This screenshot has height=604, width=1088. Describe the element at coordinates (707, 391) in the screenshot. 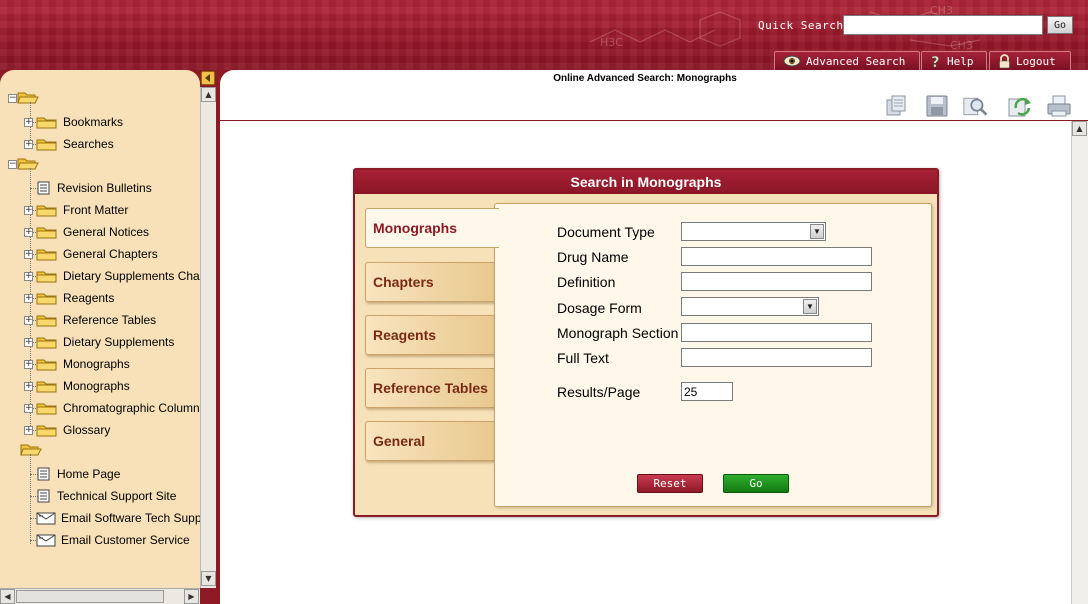

I see `results-per-page-input` at that location.